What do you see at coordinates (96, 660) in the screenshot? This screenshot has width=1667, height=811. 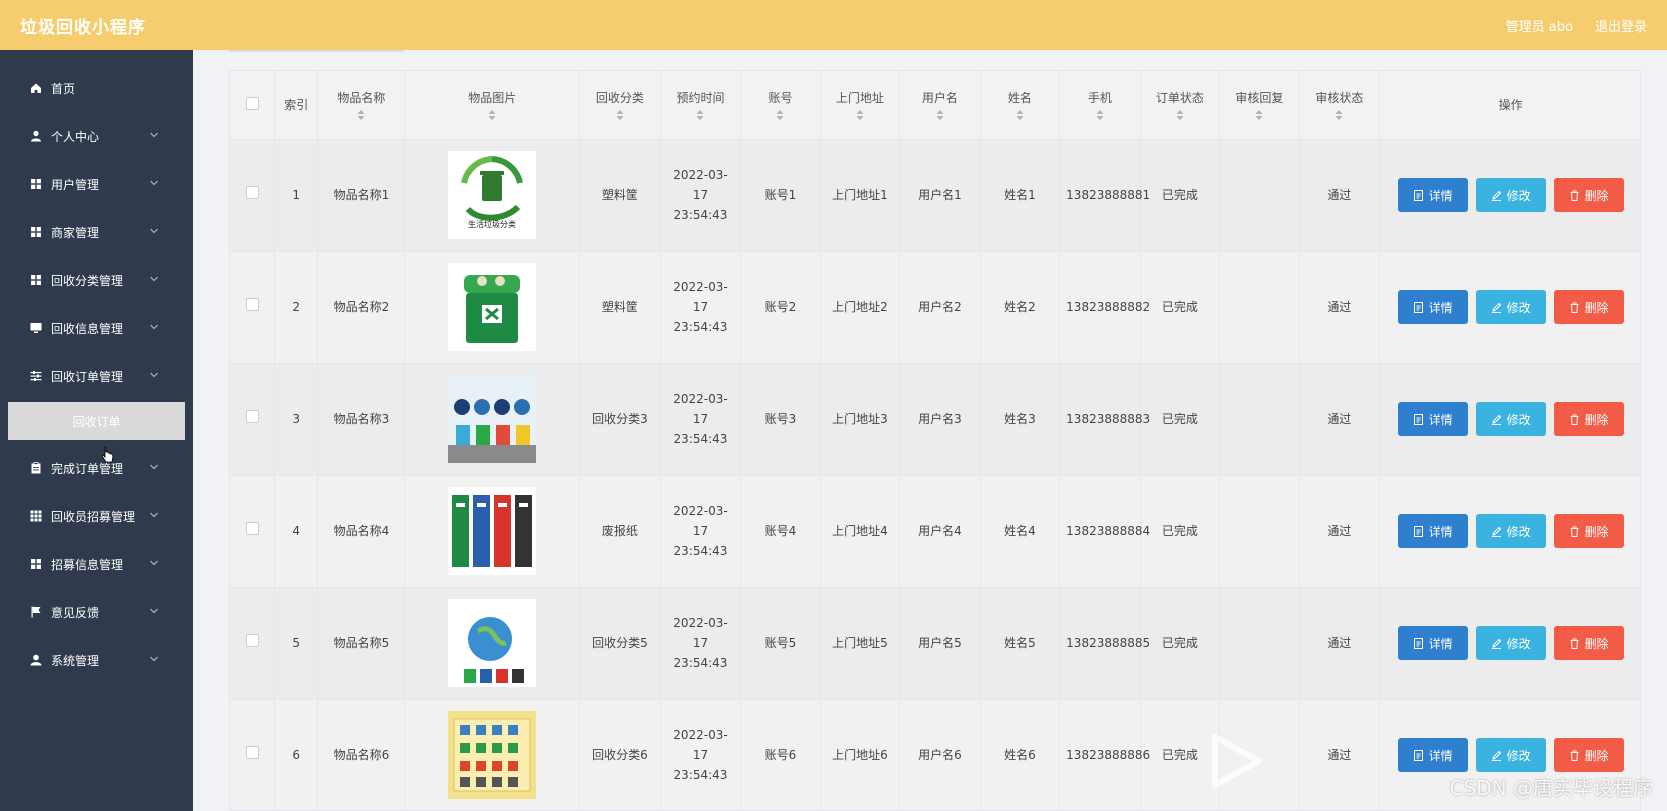 I see `sidebar-item: 系统管理` at bounding box center [96, 660].